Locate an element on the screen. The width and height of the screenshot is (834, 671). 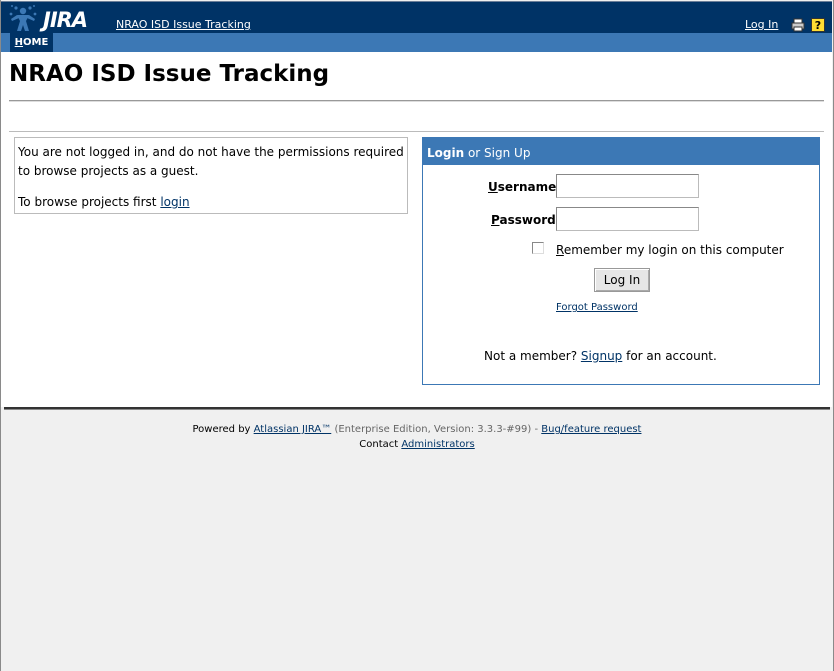
nav-home-accesskey: H is located at coordinates (19, 42).